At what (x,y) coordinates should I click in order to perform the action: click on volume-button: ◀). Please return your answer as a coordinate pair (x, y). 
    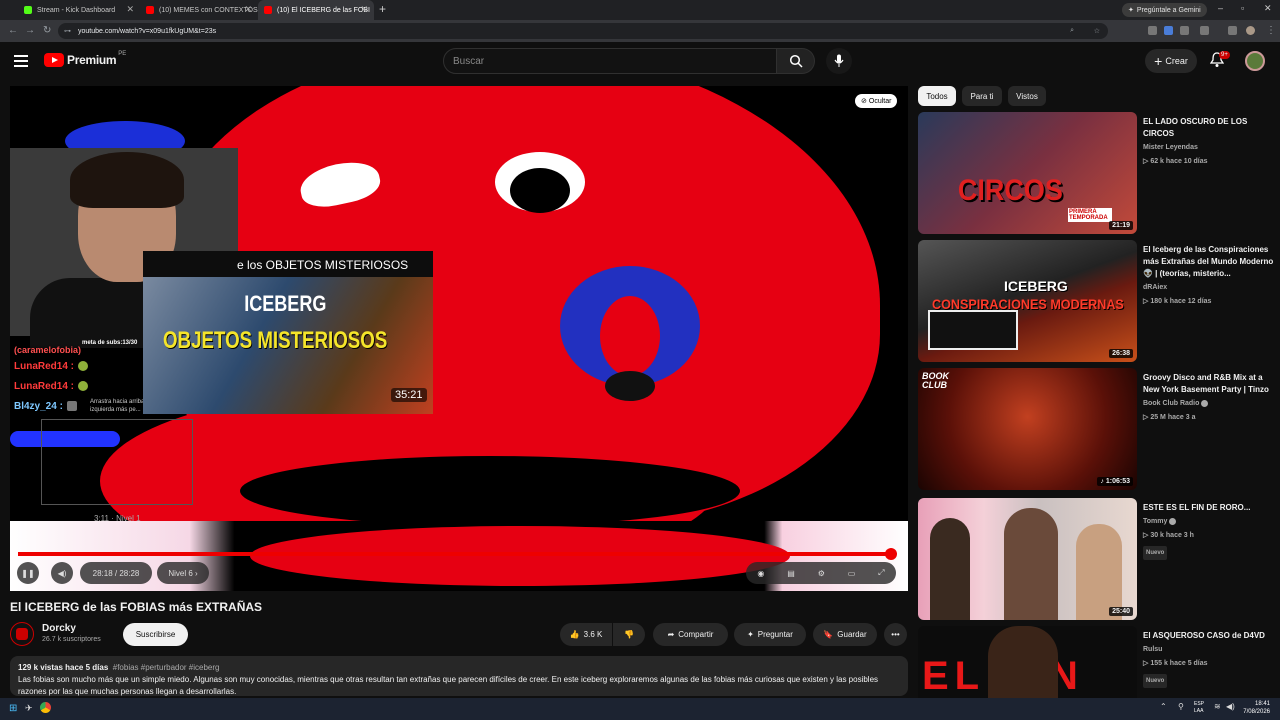
    Looking at the image, I should click on (62, 573).